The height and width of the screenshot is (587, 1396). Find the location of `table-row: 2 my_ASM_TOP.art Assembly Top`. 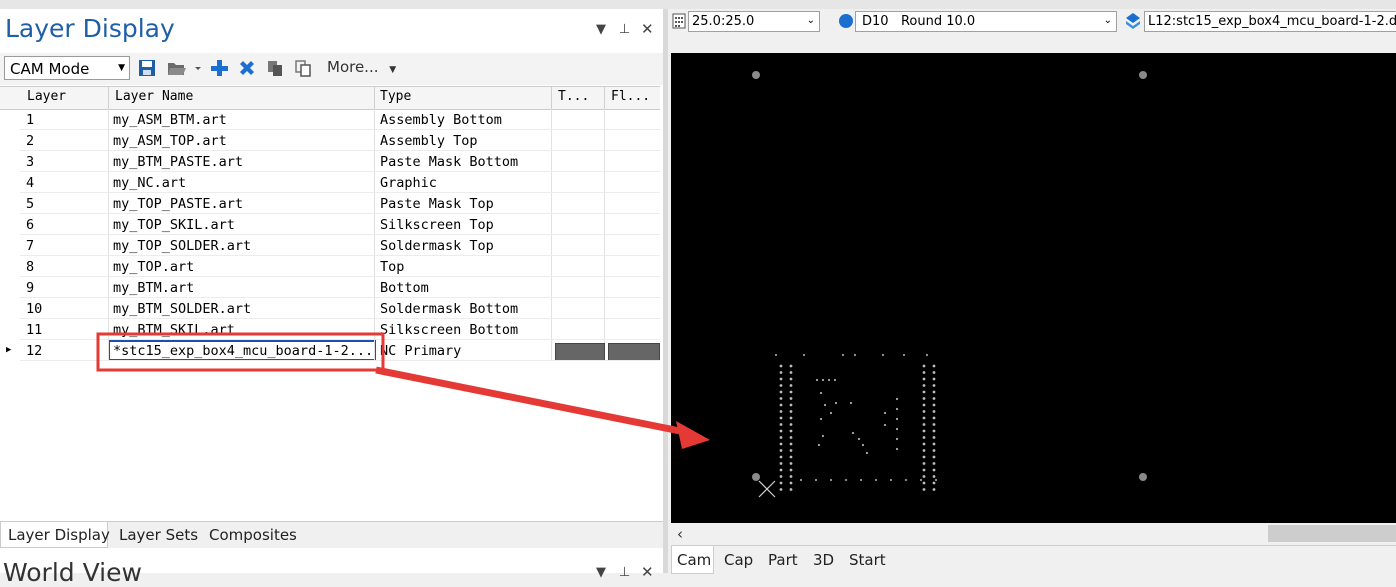

table-row: 2 my_ASM_TOP.art Assembly Top is located at coordinates (330, 140).